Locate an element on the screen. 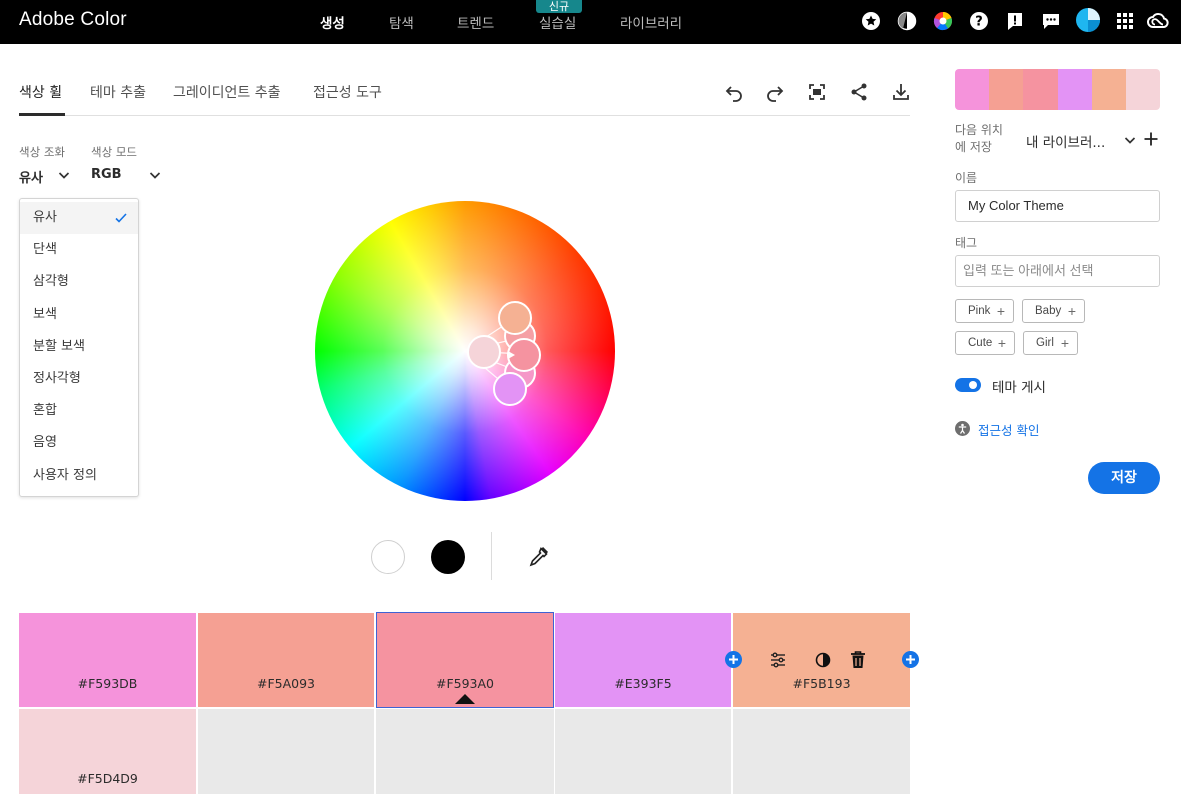  harmony-option-analogous: 유사 is located at coordinates (79, 218).